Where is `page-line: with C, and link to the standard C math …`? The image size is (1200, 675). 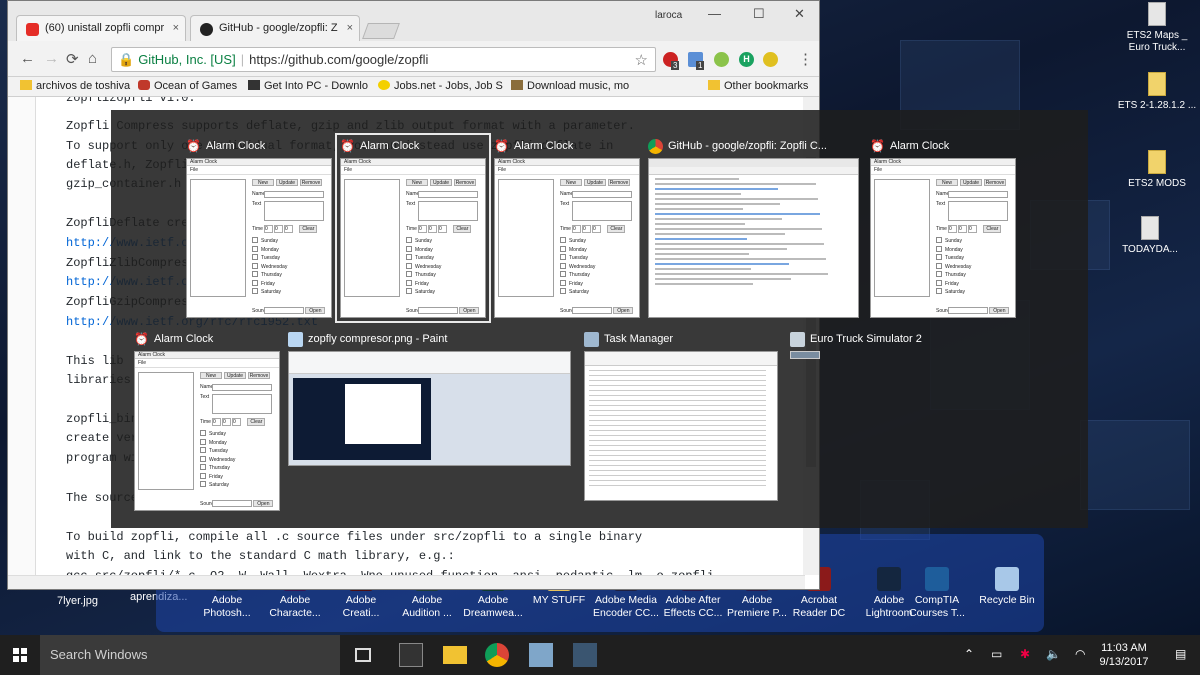
page-line: with C, and link to the standard C math … is located at coordinates (260, 556).